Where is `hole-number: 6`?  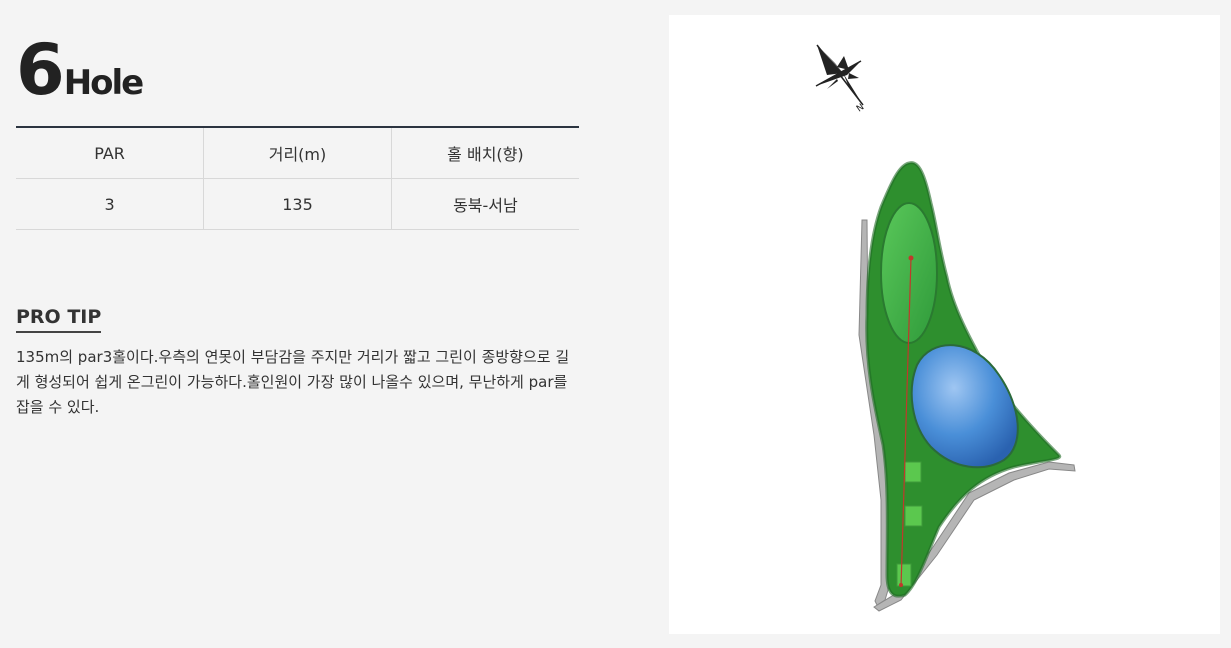 hole-number: 6 is located at coordinates (40, 70).